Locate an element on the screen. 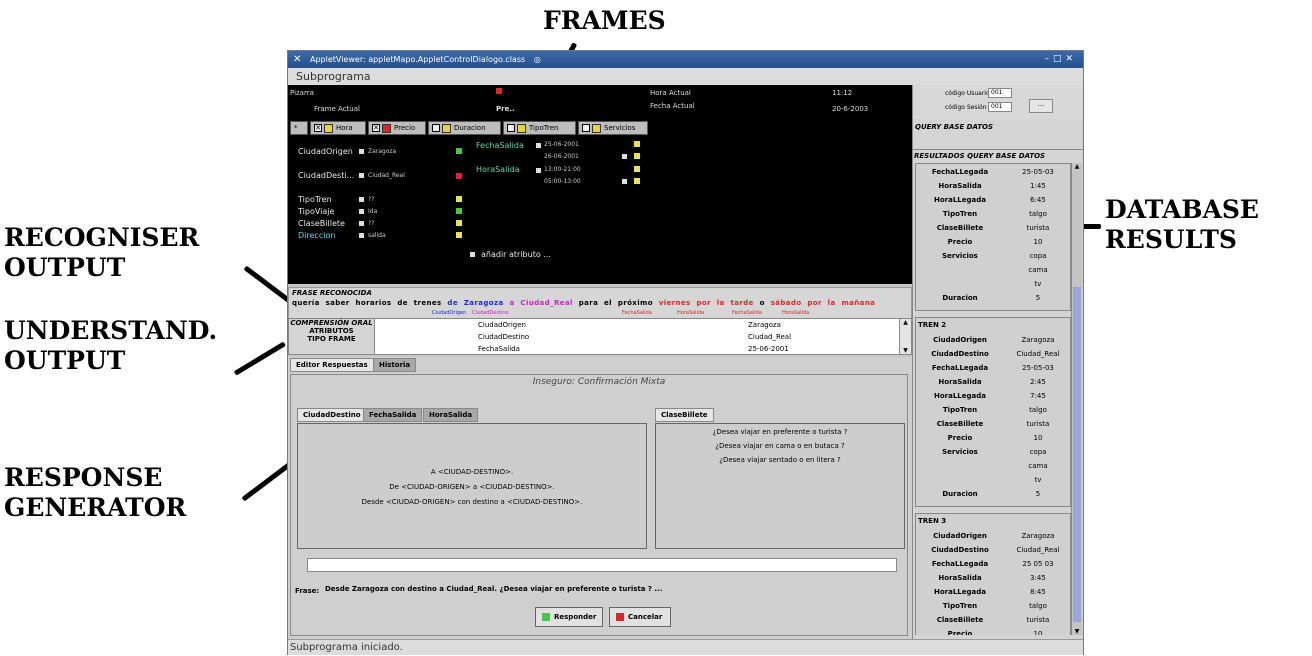  frame-tab-precio: ✕ Precio is located at coordinates (397, 128).